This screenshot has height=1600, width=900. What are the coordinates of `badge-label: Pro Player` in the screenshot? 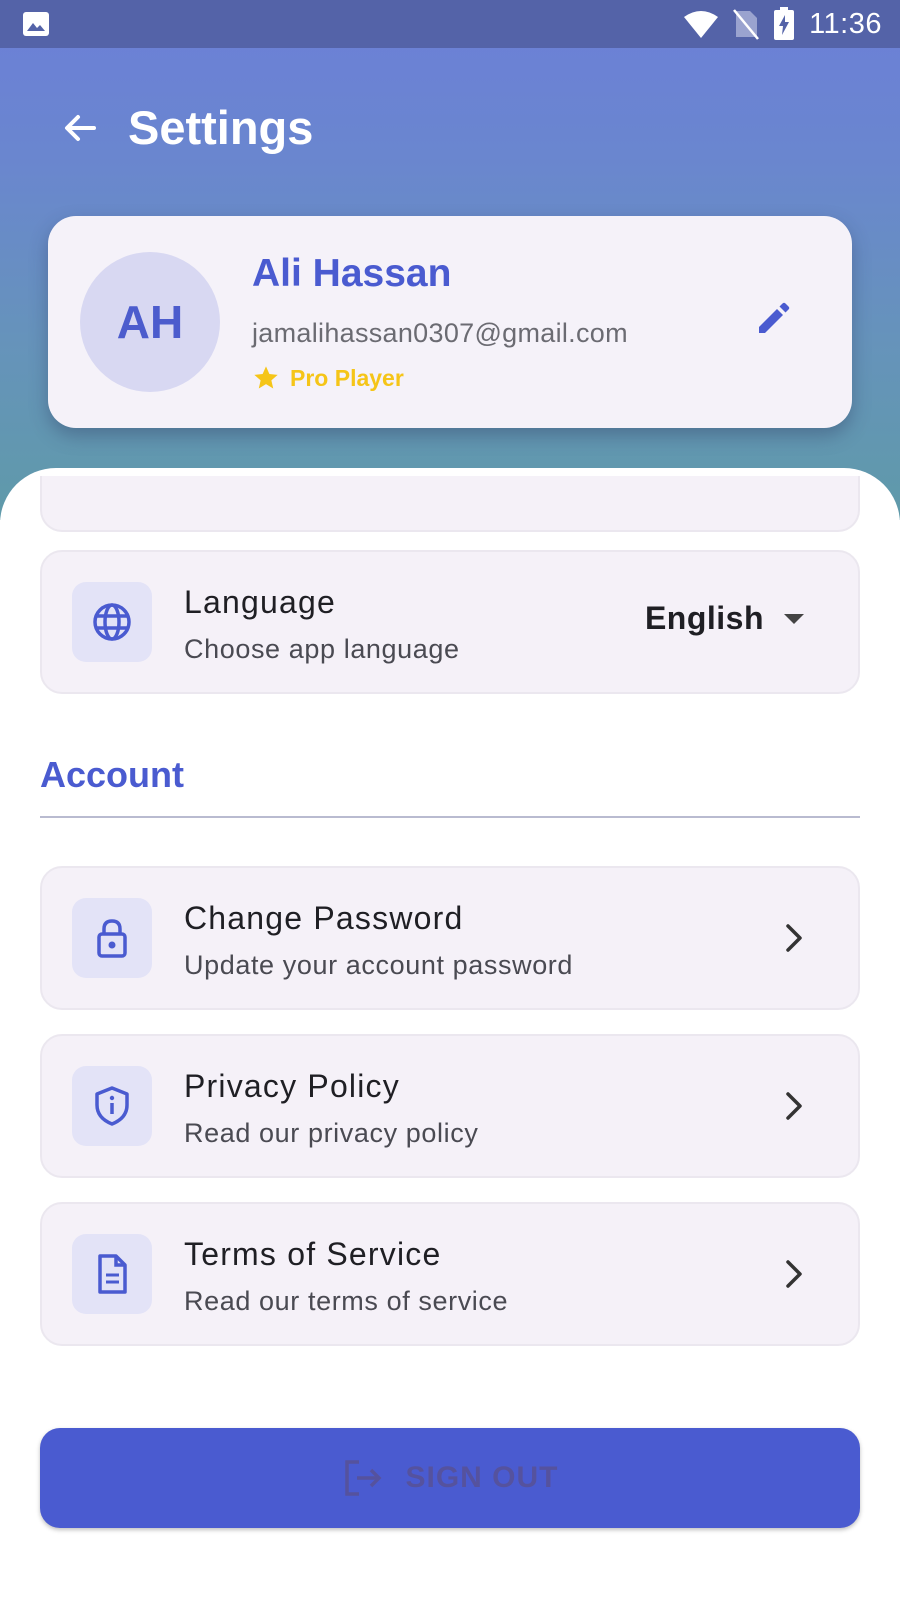 It's located at (347, 377).